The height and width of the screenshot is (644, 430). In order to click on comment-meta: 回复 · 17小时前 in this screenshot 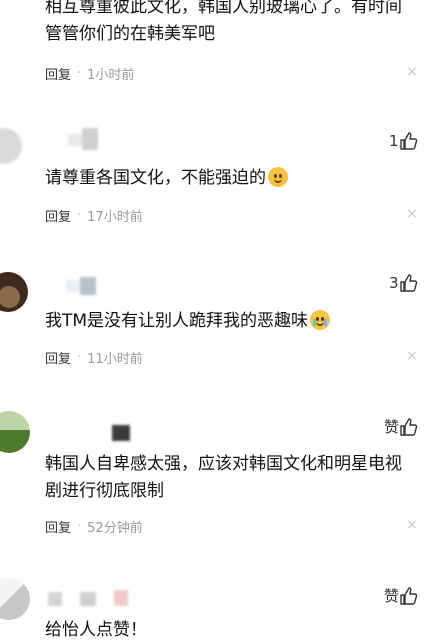, I will do `click(94, 215)`.